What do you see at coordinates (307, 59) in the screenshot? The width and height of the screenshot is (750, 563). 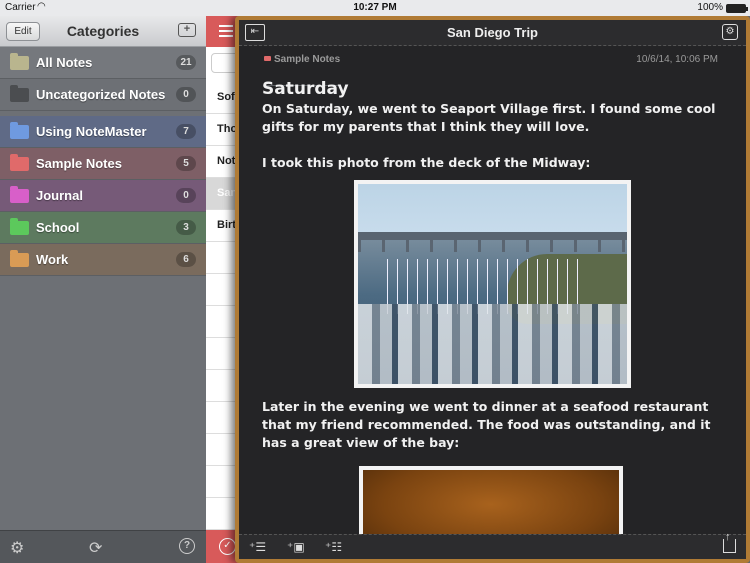 I see `note-category-label: Sample Notes` at bounding box center [307, 59].